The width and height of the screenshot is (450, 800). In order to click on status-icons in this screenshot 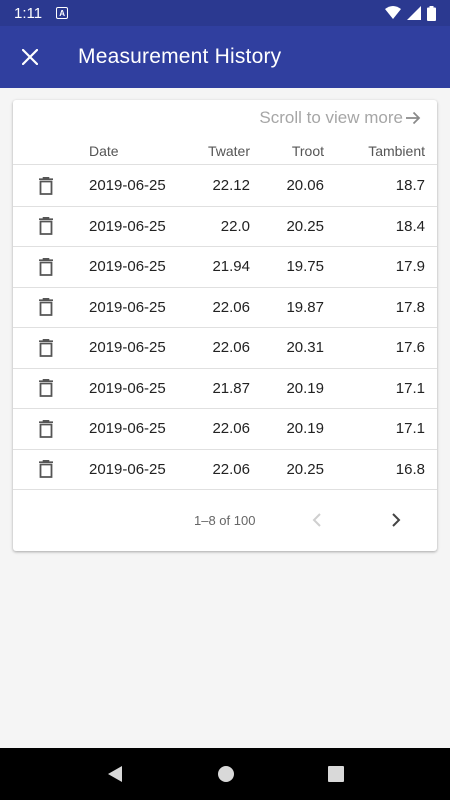, I will do `click(410, 13)`.